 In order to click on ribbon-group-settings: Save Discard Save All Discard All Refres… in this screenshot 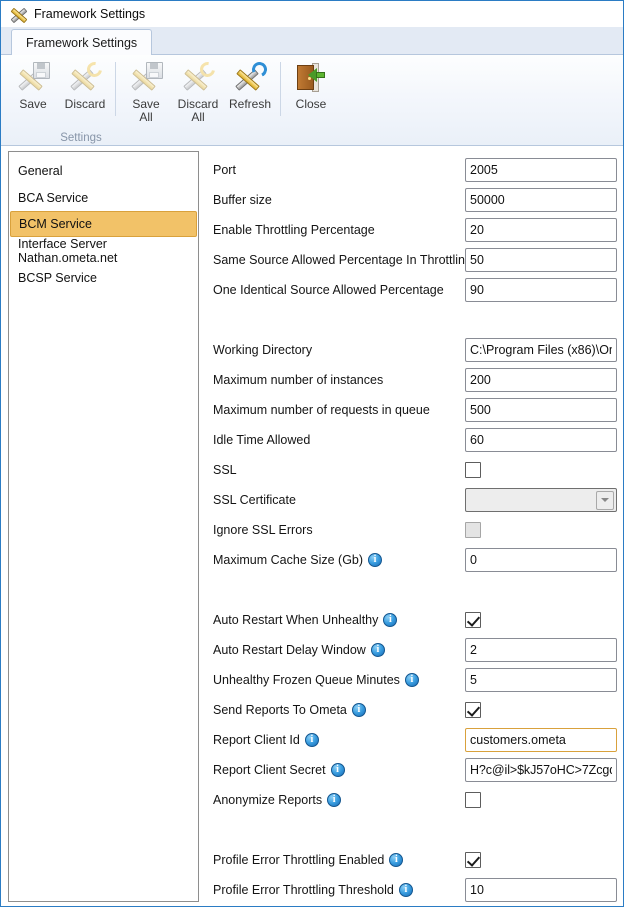, I will do `click(169, 102)`.